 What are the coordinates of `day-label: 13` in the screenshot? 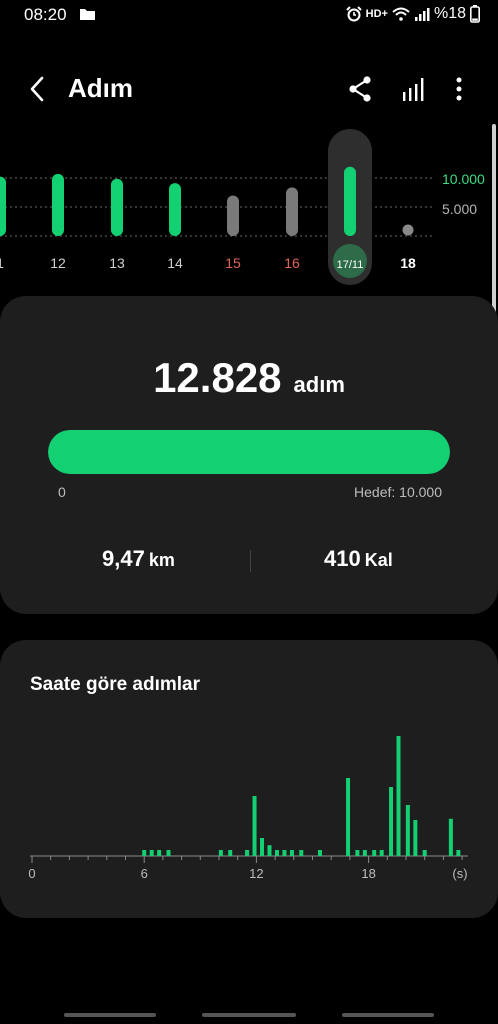 It's located at (117, 263).